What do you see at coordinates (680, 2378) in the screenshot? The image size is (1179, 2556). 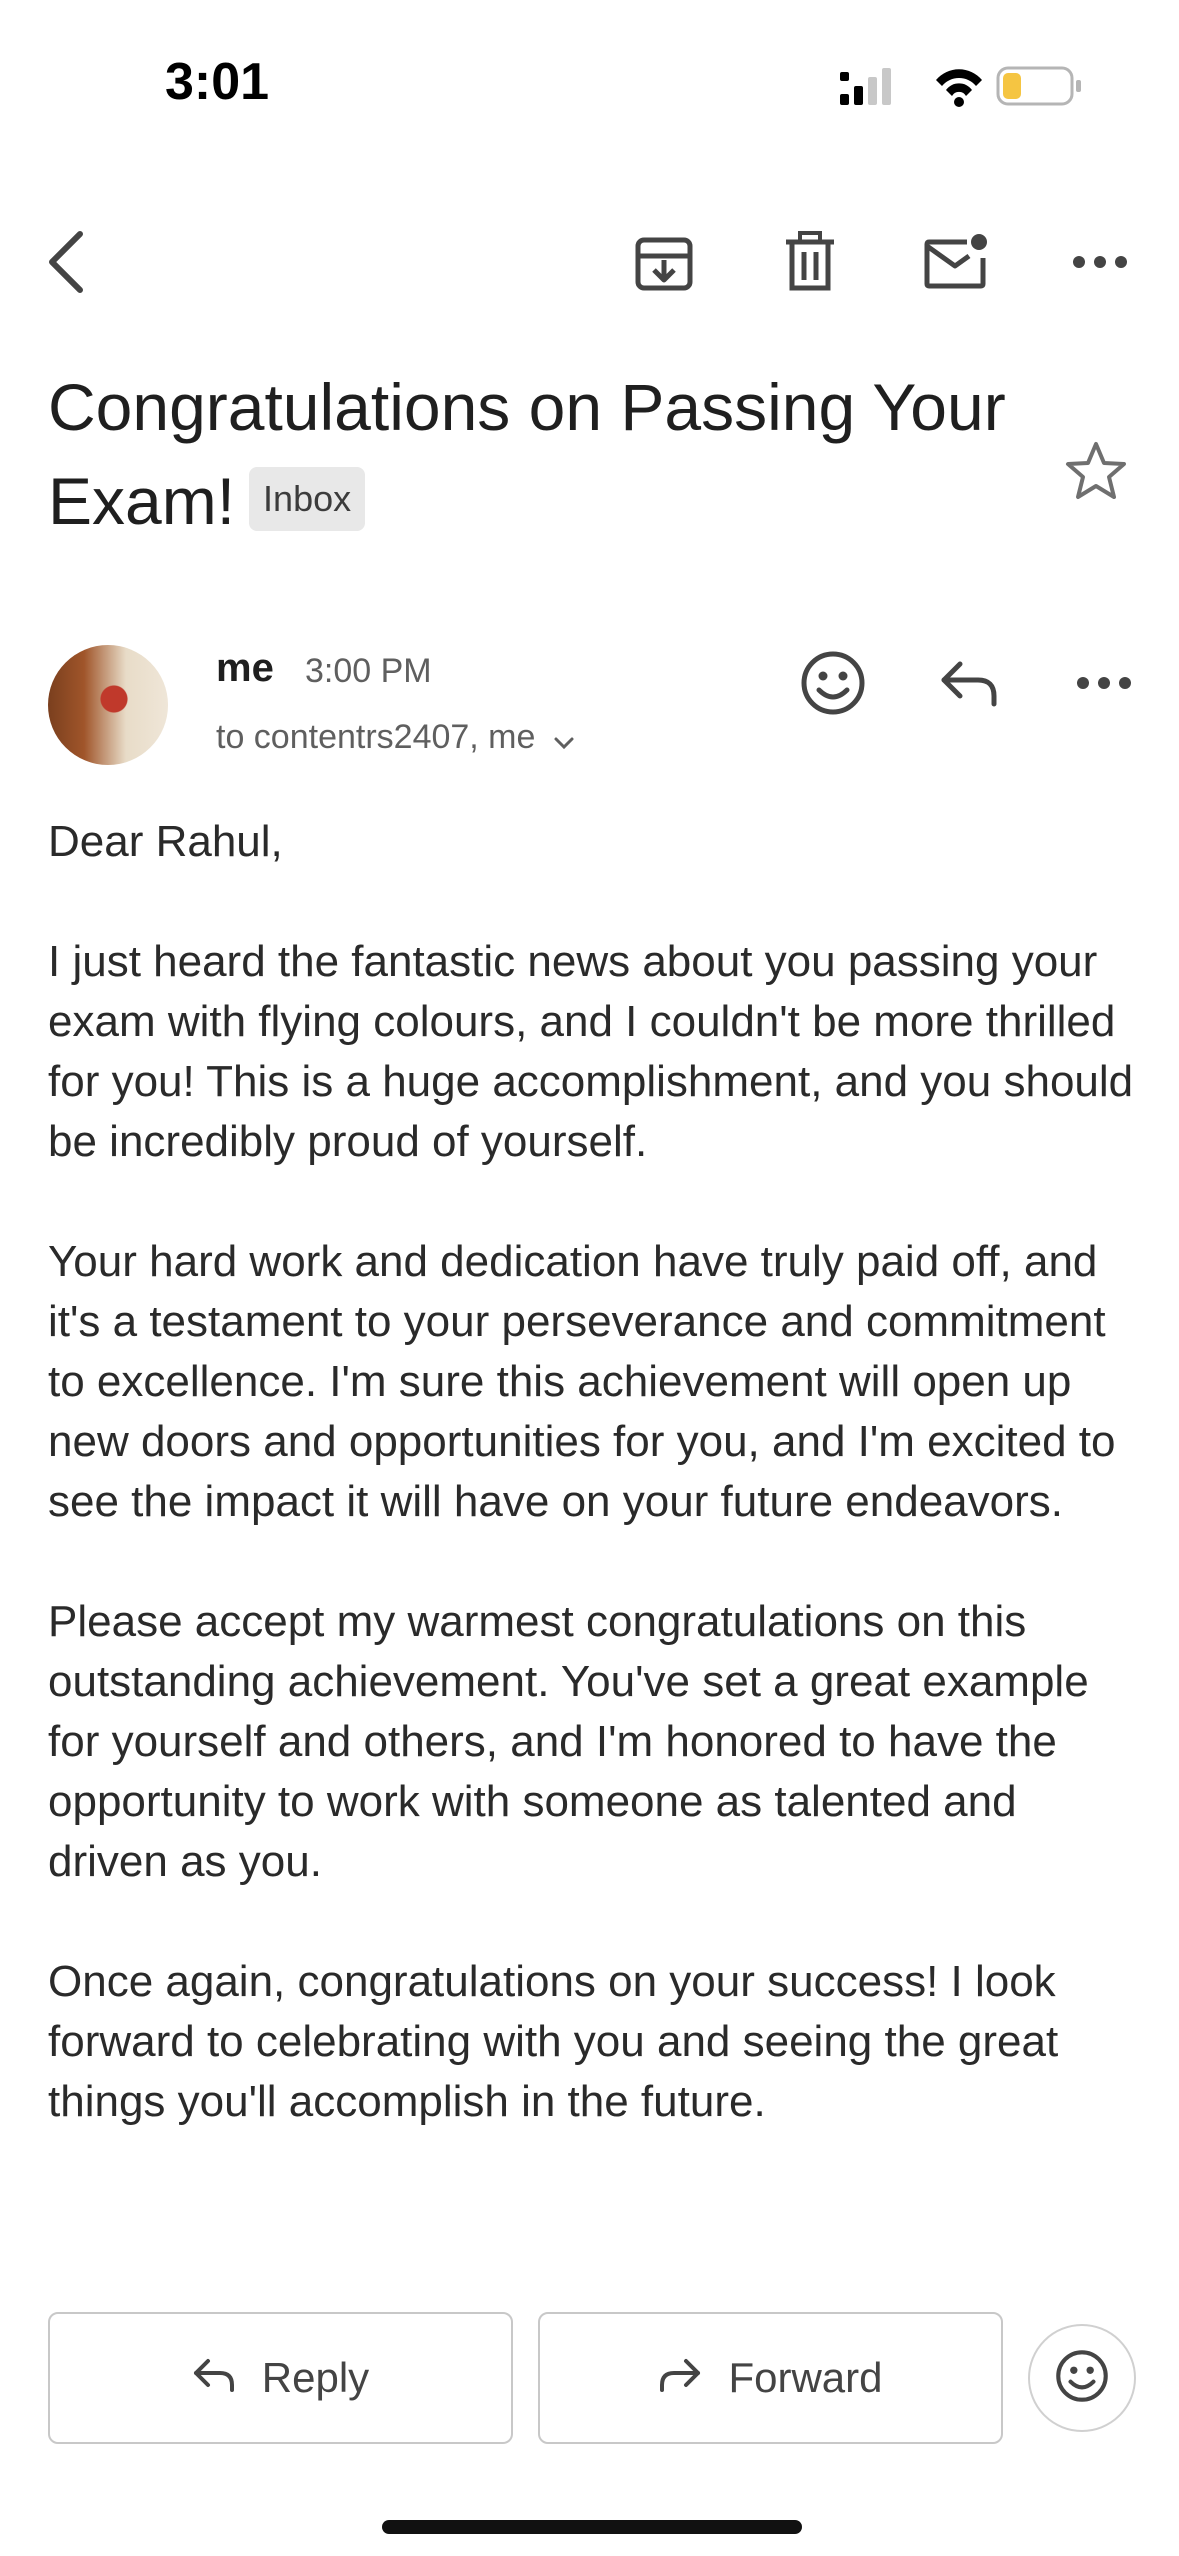 I see `forward-icon` at bounding box center [680, 2378].